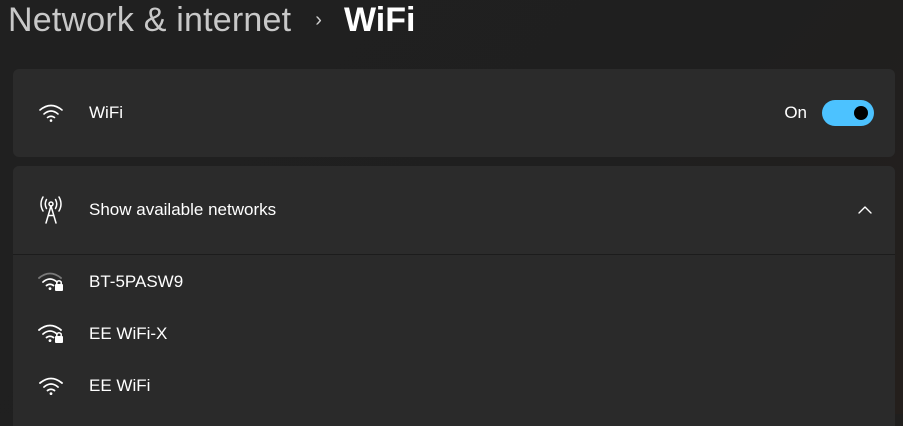 This screenshot has width=903, height=426. Describe the element at coordinates (454, 282) in the screenshot. I see `network-item-bt-5pasw9: BT-5PASW9` at that location.